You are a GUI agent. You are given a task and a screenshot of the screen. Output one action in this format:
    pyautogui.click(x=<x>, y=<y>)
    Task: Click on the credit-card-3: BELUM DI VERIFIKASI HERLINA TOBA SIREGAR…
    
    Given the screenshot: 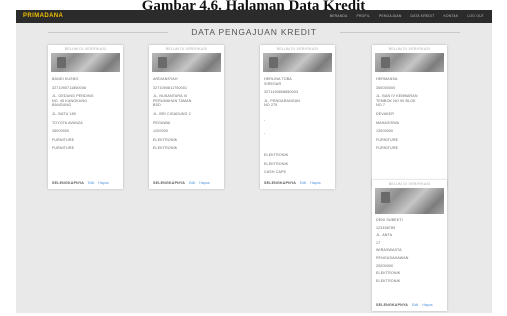 What is the action you would take?
    pyautogui.click(x=297, y=117)
    